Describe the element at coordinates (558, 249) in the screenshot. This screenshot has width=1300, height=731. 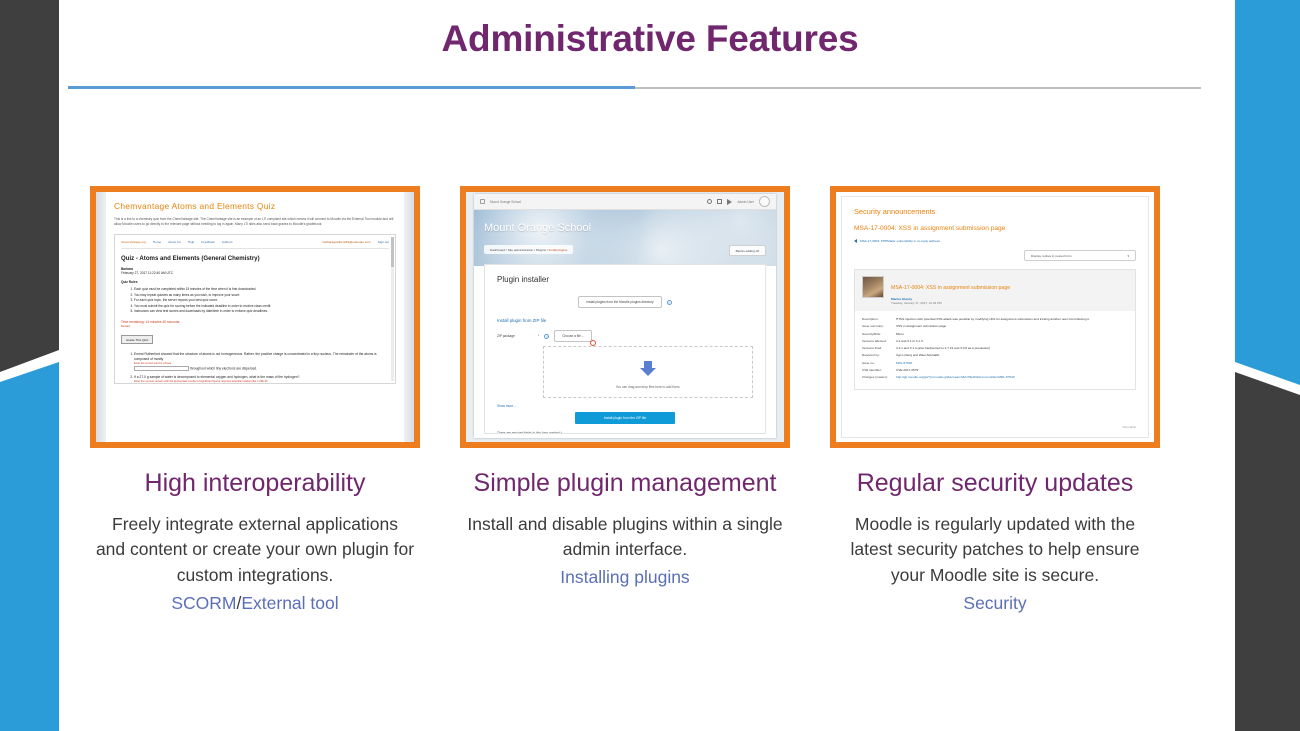
I see `breadcrumb-install-plugins: Install plugins` at that location.